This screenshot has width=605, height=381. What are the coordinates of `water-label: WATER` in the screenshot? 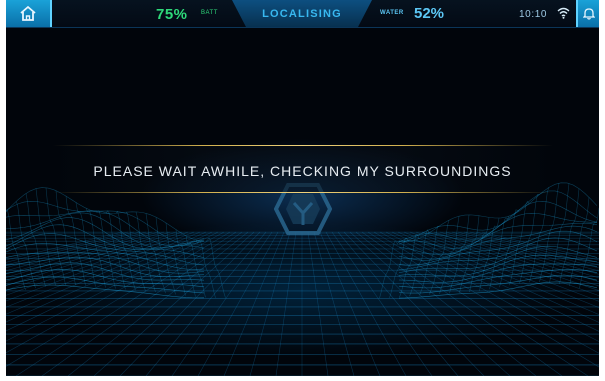 It's located at (392, 13).